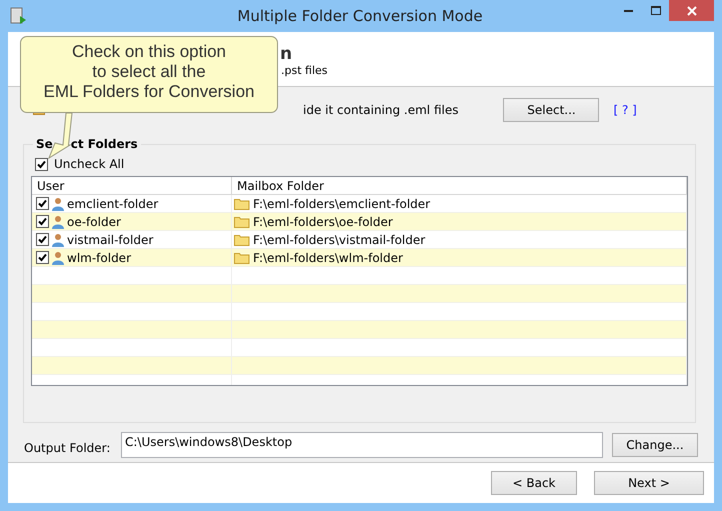 The width and height of the screenshot is (722, 511). I want to click on callout-text: Check on this option, so click(149, 52).